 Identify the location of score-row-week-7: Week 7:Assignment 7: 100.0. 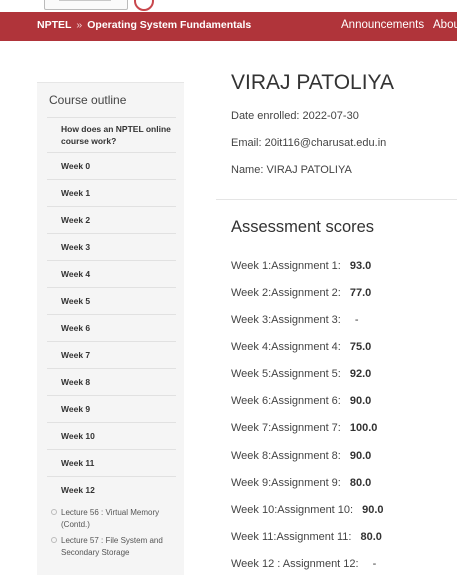
(304, 428).